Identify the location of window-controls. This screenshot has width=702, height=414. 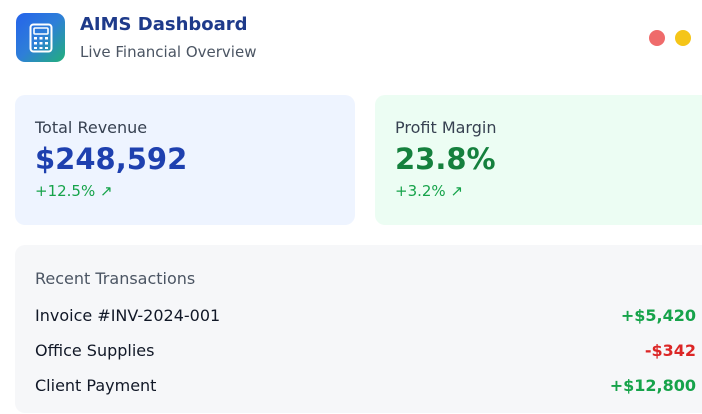
(670, 38).